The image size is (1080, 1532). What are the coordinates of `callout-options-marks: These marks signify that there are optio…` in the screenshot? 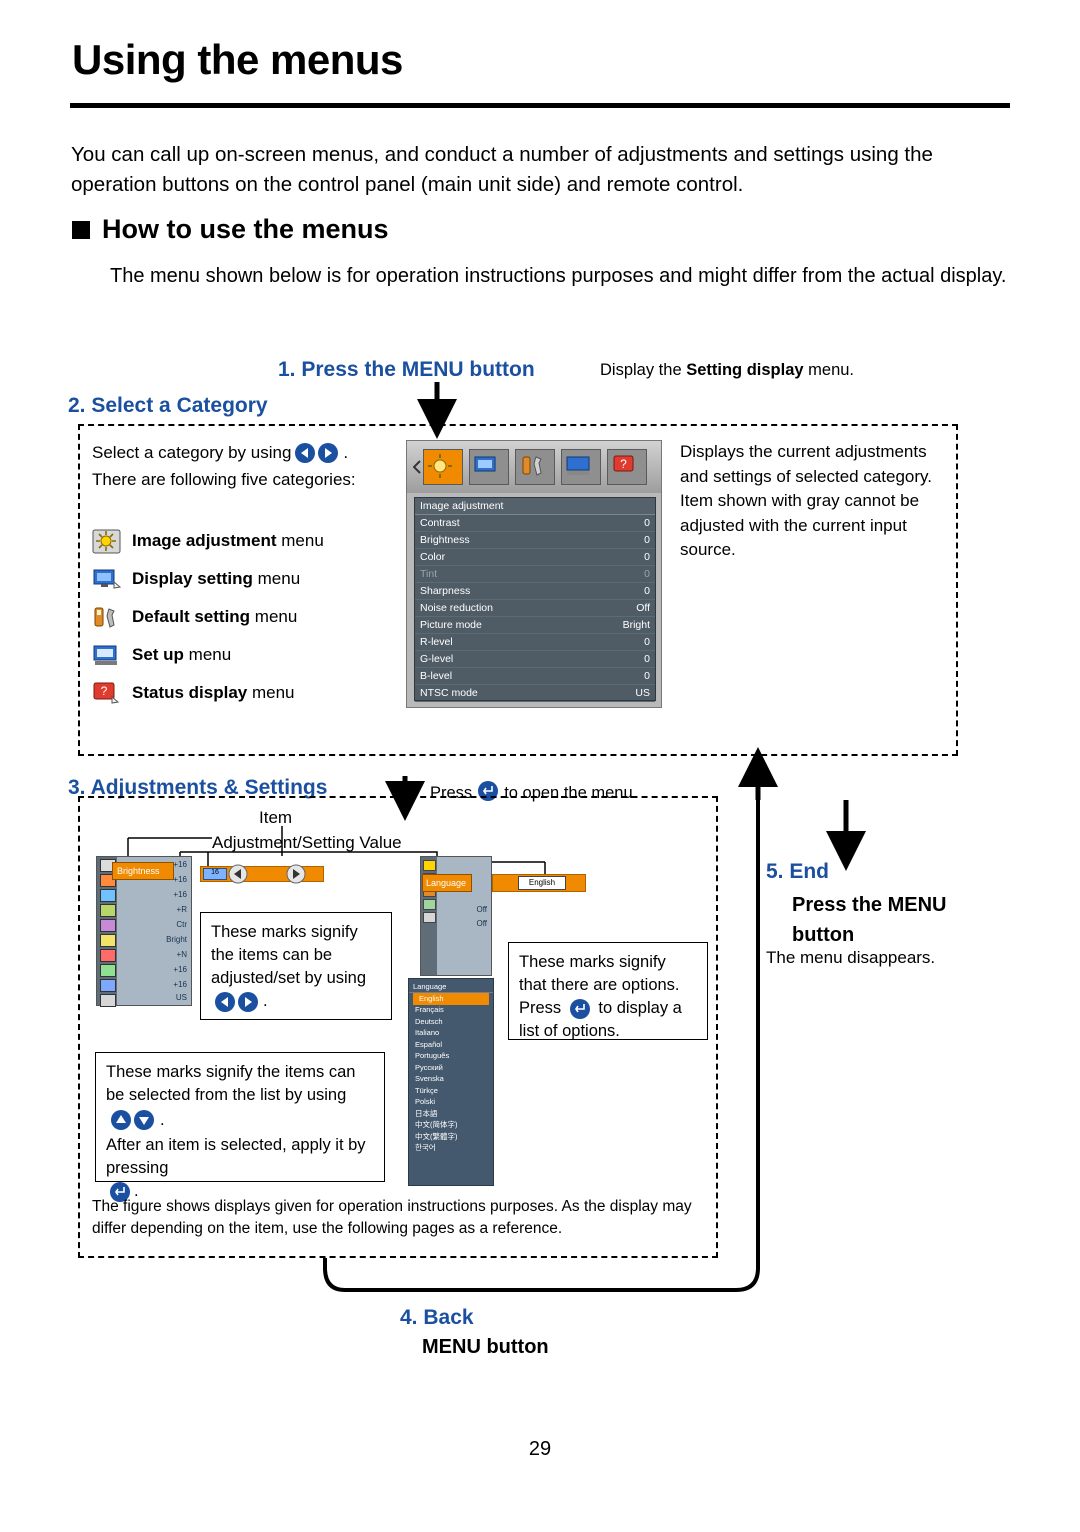 It's located at (608, 991).